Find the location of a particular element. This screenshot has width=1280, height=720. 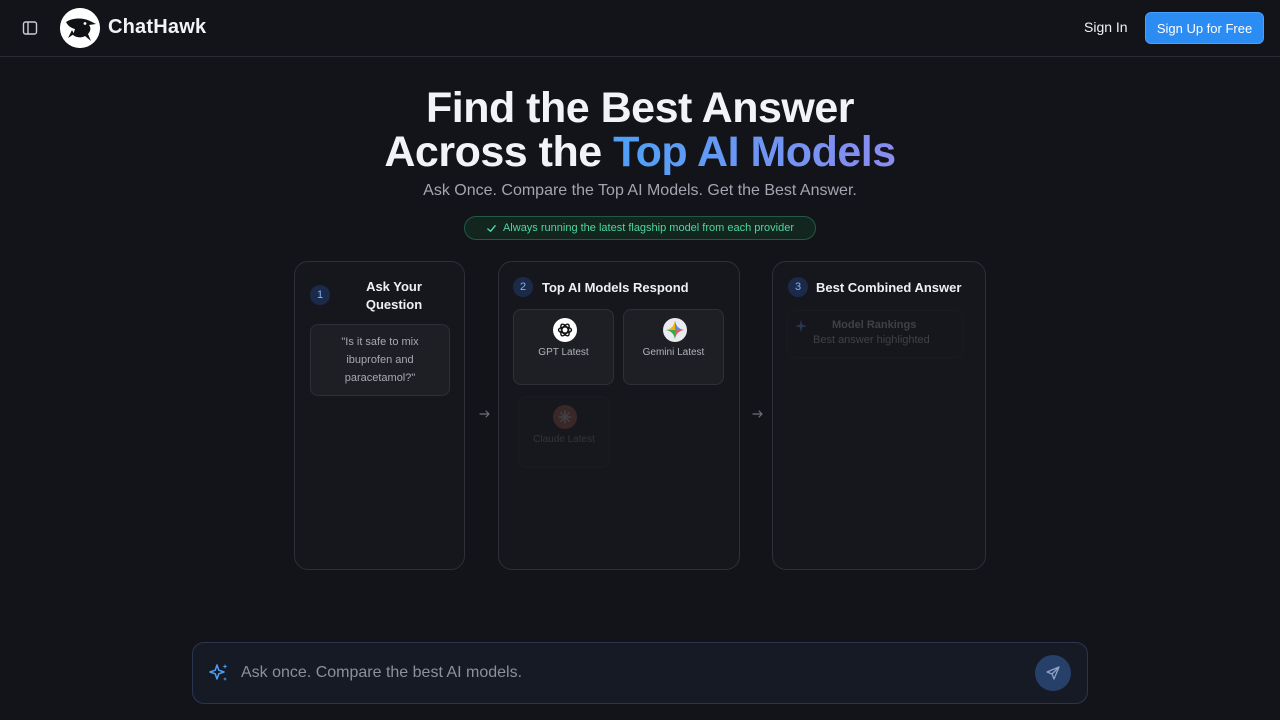

model-label: Claude Latest is located at coordinates (564, 439).